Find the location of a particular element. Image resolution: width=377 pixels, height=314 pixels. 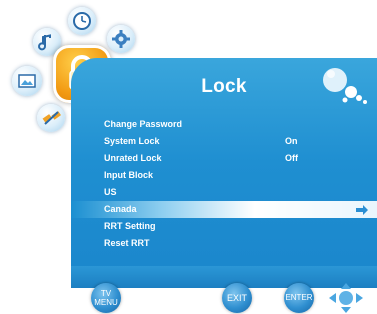

enter-button: ENTER is located at coordinates (299, 298).